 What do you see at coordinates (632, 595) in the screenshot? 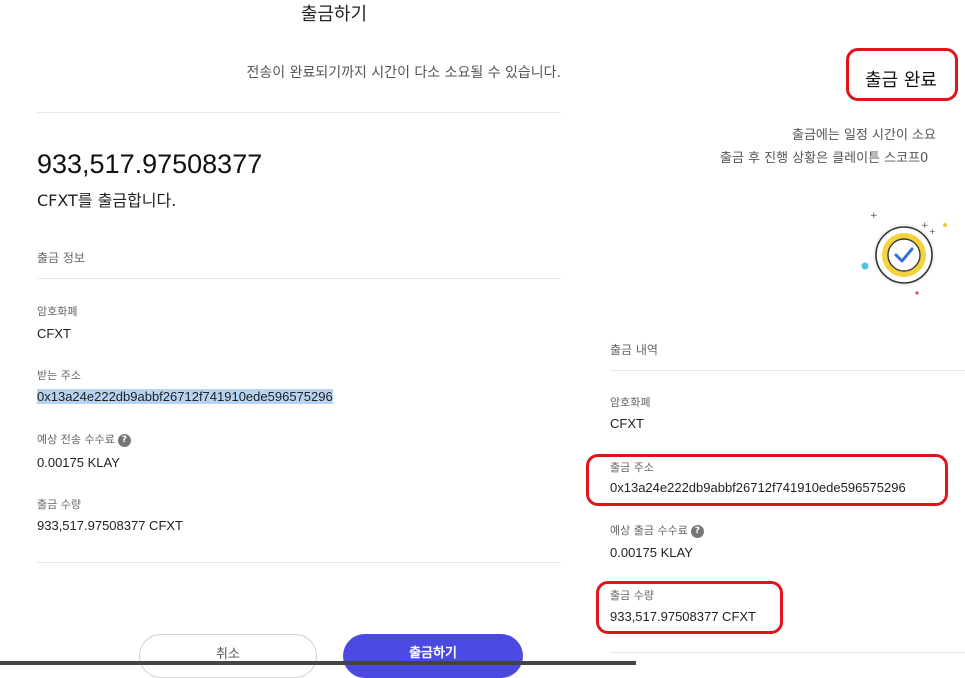
I see `completion-quantity-label: 출금 수량` at bounding box center [632, 595].